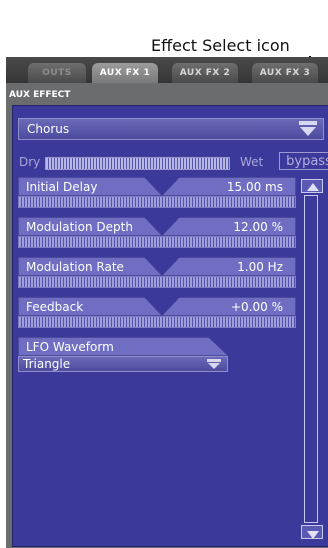 This screenshot has height=548, width=328. I want to click on lfo-waveform-value: Triangle, so click(47, 364).